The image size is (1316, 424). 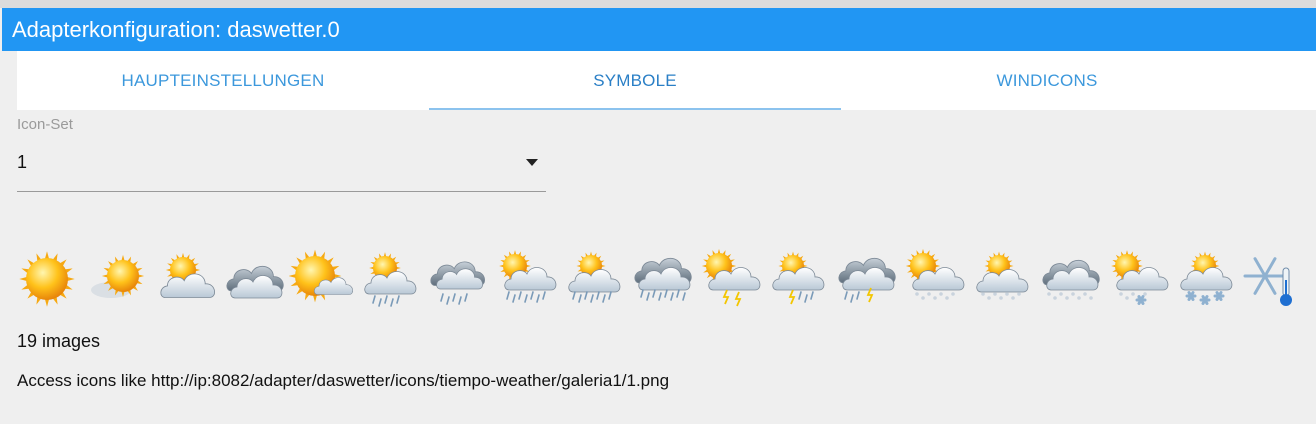 What do you see at coordinates (526, 279) in the screenshot?
I see `sun-cloud-heavy-rain-icon` at bounding box center [526, 279].